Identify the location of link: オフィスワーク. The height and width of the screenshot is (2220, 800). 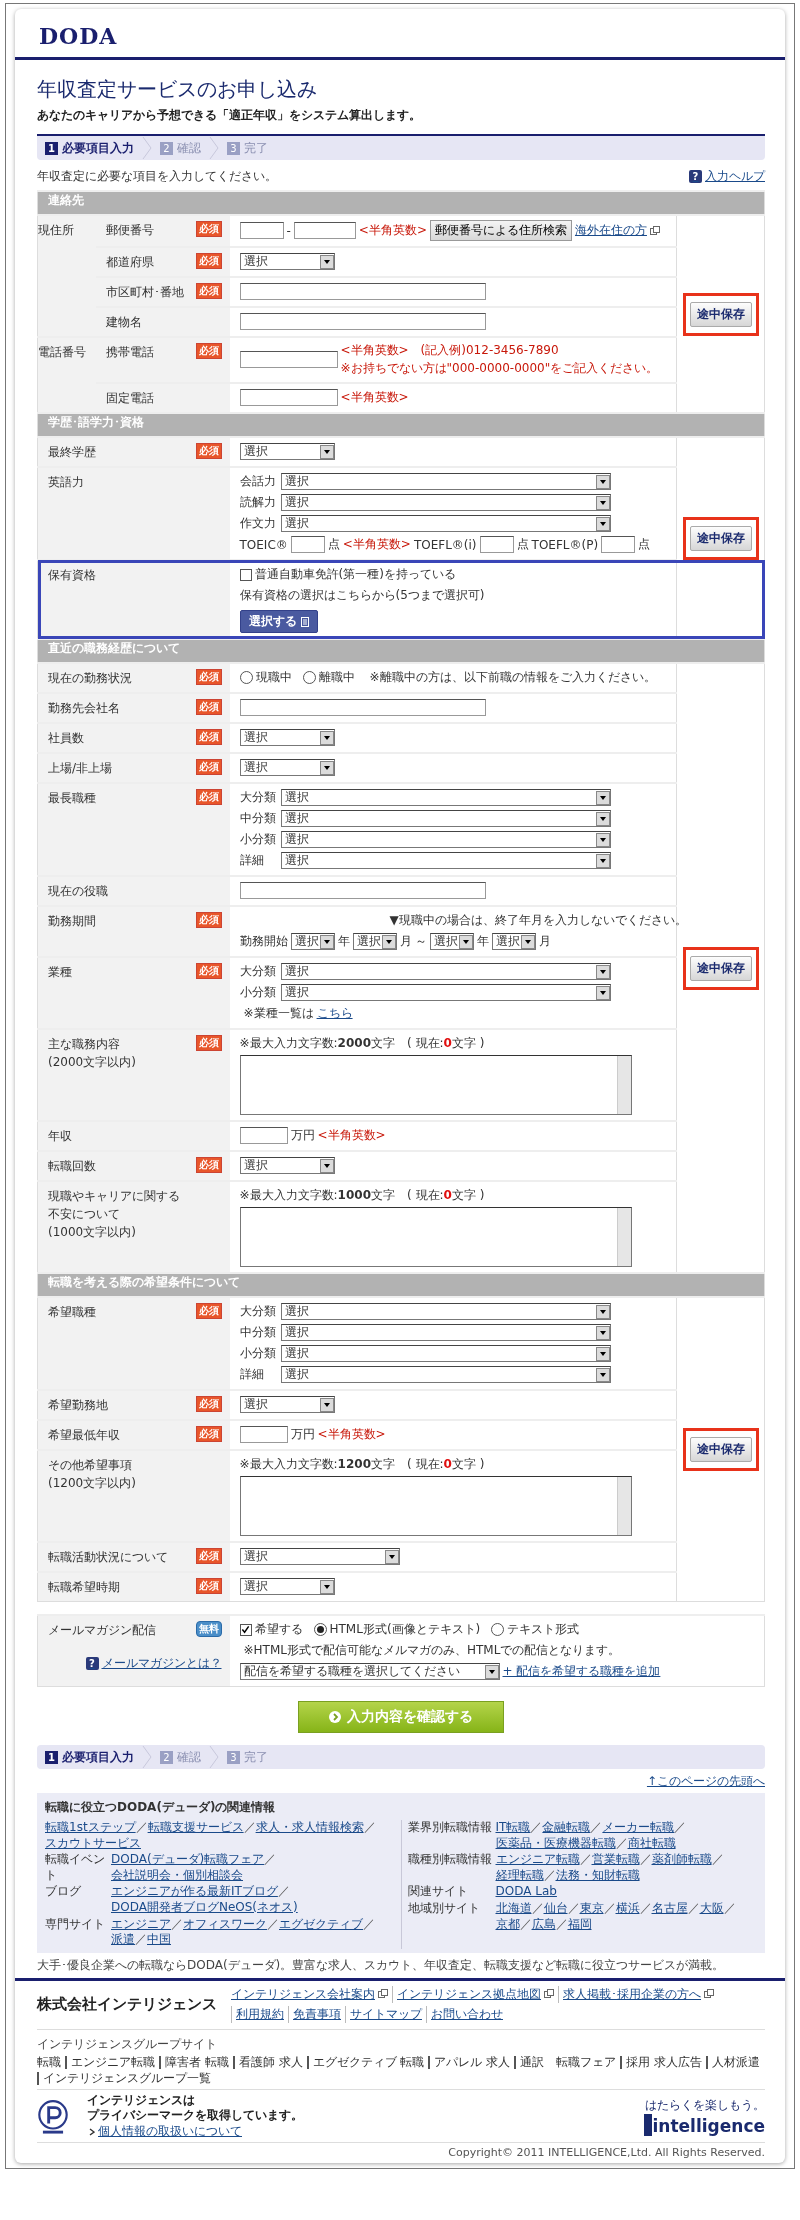
(225, 1924).